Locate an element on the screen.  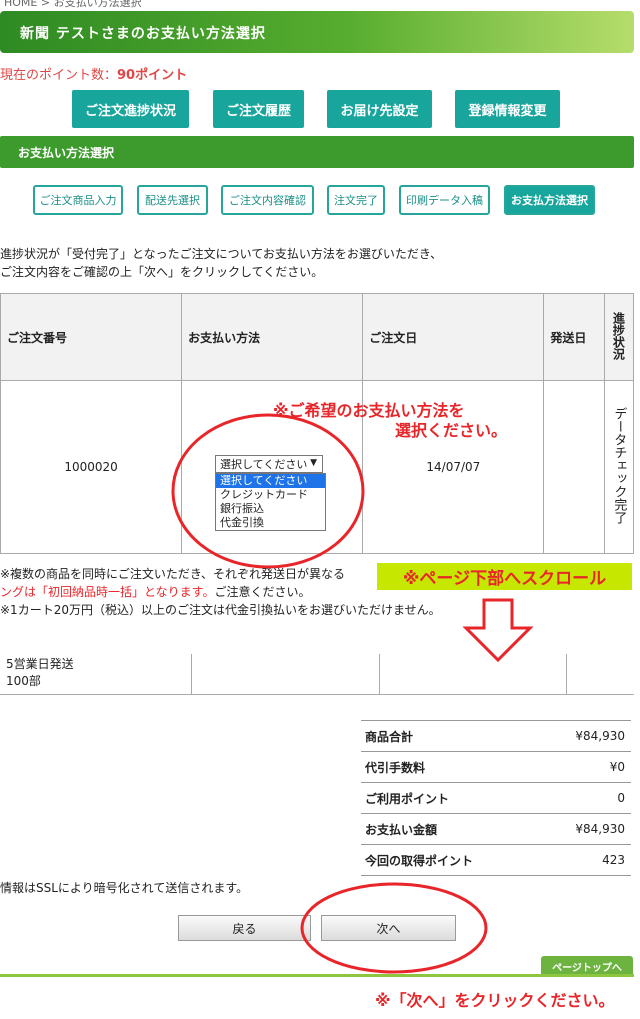
page-top-link: ページトップへ is located at coordinates (587, 966).